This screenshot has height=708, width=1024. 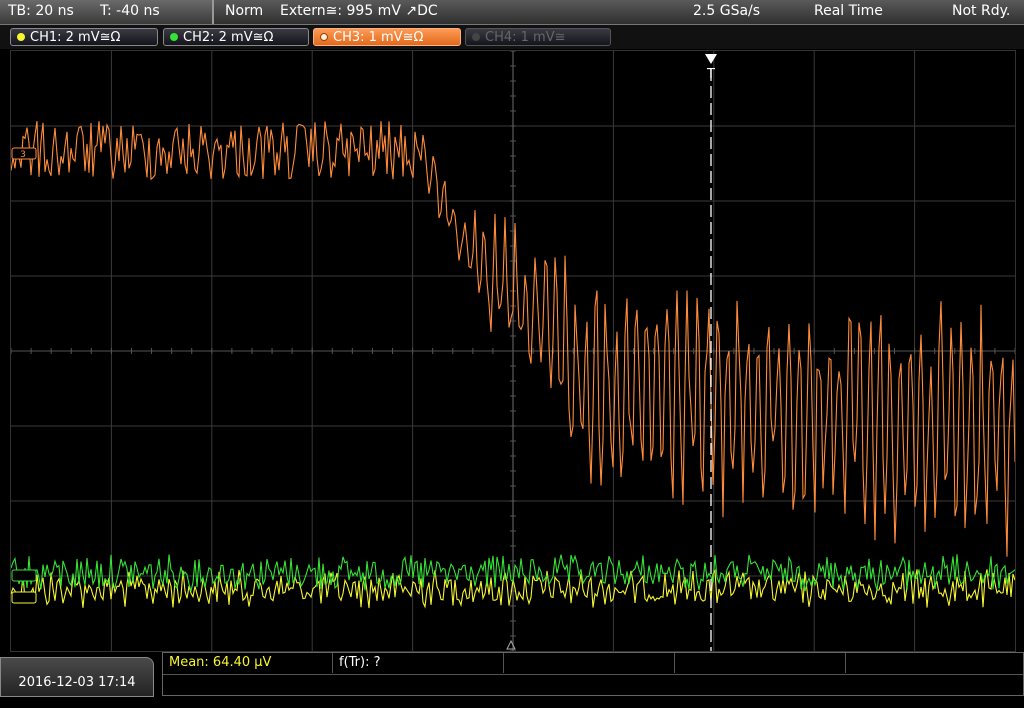 What do you see at coordinates (476, 37) in the screenshot?
I see `ch4-dot-icon` at bounding box center [476, 37].